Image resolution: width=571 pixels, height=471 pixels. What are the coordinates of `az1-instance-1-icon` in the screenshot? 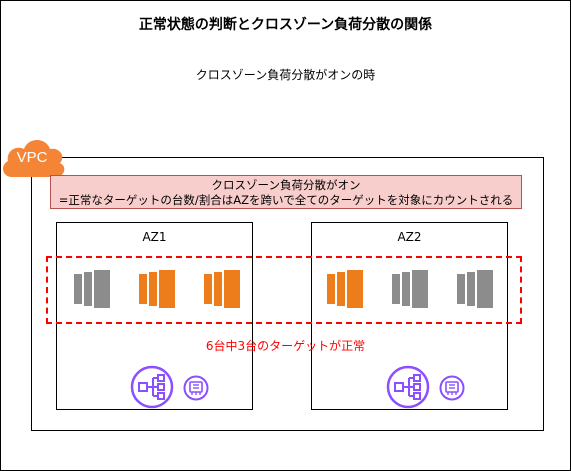 It's located at (92, 289).